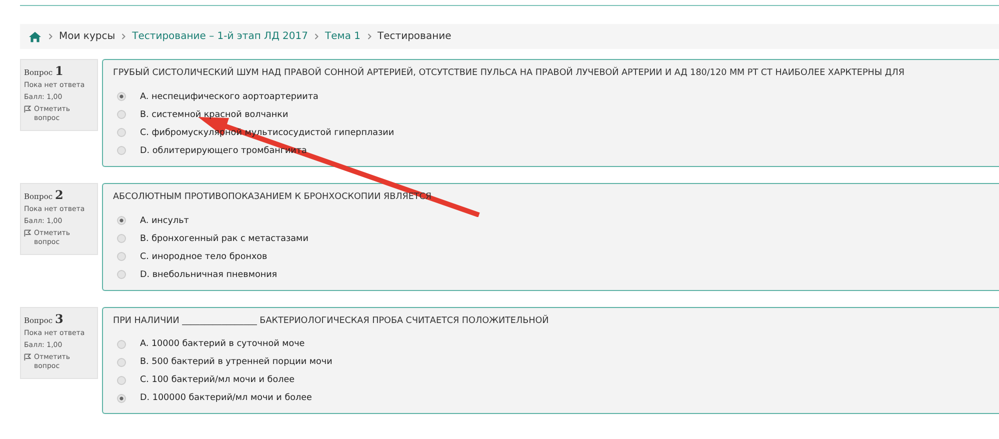 The height and width of the screenshot is (439, 999). Describe the element at coordinates (87, 36) in the screenshot. I see `breadcrumb-text: Мои курсы` at that location.